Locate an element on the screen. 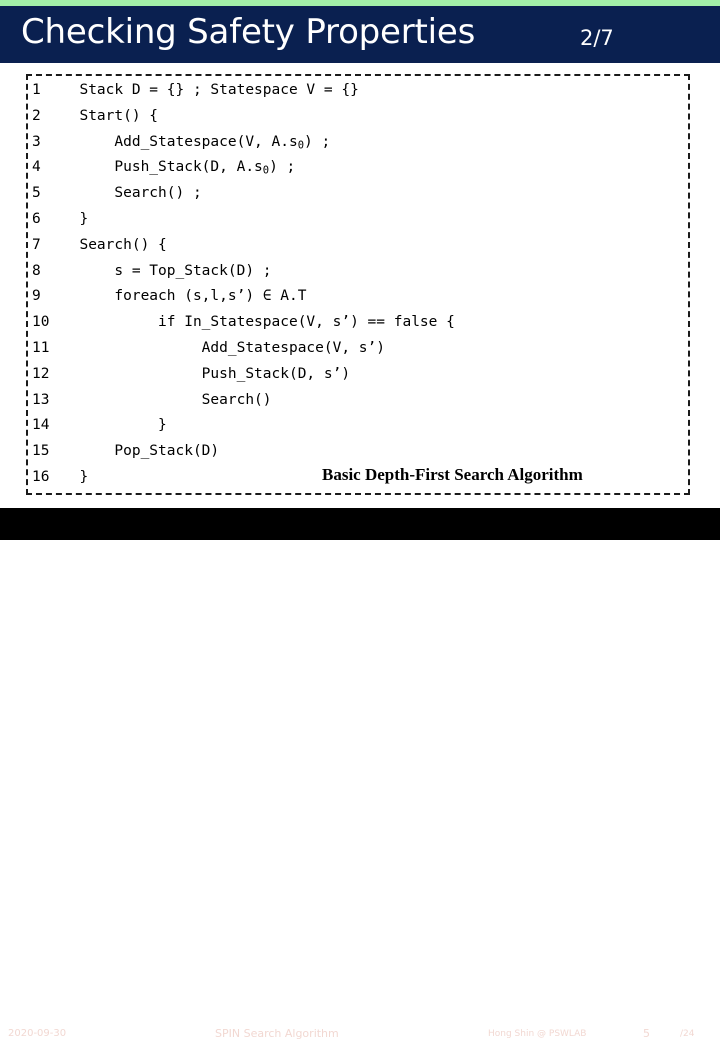 This screenshot has height=1040, width=720. slide-title-bar: Checking Safety Properties 2/7 is located at coordinates (360, 34).